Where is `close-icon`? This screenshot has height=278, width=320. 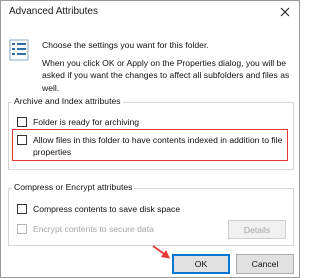
close-icon is located at coordinates (285, 12).